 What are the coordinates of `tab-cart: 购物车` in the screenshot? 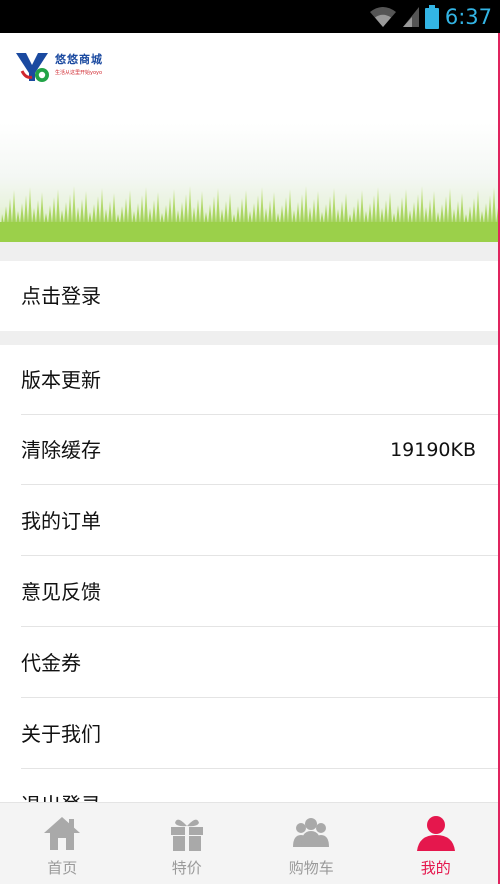 It's located at (311, 843).